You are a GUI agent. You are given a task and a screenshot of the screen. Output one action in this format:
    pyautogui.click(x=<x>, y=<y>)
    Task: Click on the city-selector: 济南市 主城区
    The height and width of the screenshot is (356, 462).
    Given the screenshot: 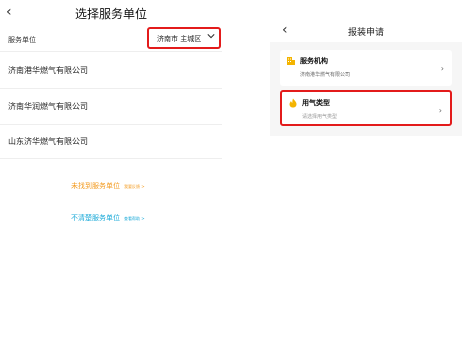 What is the action you would take?
    pyautogui.click(x=184, y=38)
    